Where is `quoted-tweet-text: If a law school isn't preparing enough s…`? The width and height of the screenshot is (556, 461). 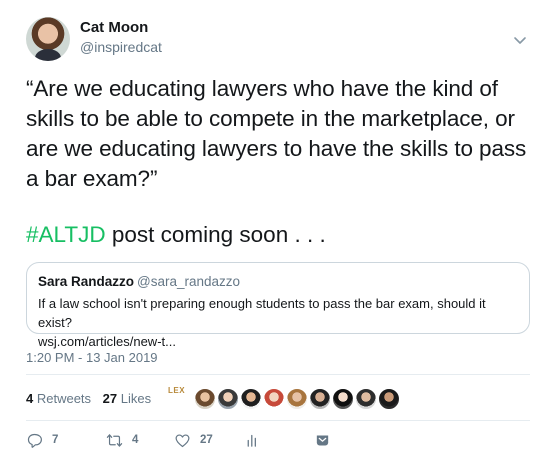 quoted-tweet-text: If a law school isn't preparing enough s… is located at coordinates (280, 322).